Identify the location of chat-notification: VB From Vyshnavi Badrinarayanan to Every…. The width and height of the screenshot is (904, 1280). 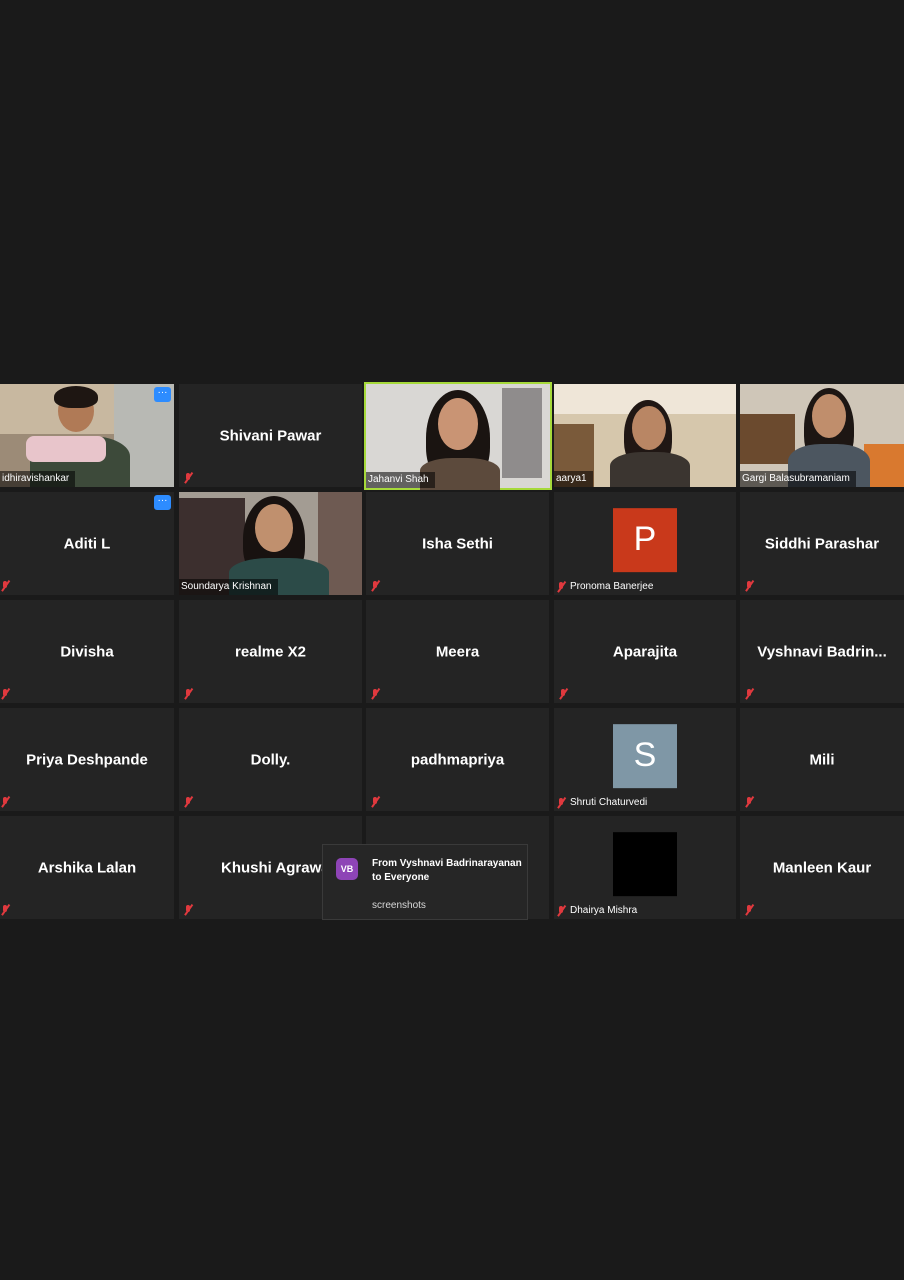
(425, 882).